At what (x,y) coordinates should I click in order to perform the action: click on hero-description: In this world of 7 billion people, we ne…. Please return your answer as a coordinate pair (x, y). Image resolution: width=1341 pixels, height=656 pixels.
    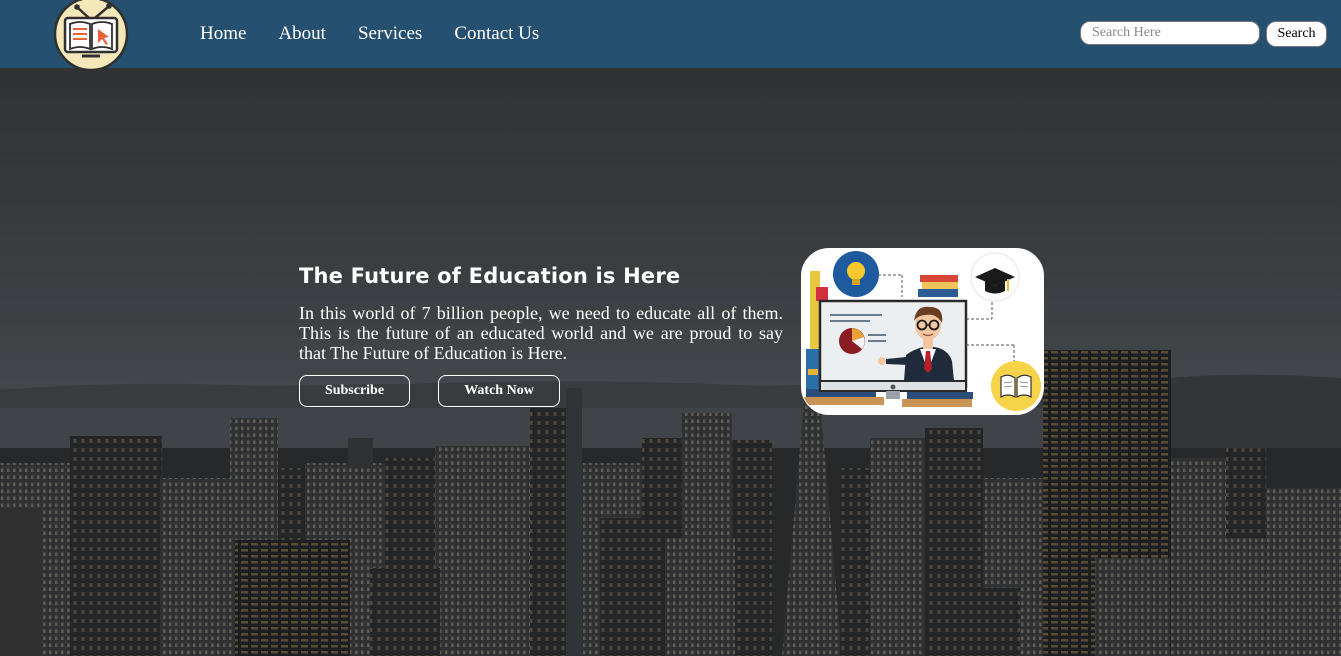
    Looking at the image, I should click on (541, 333).